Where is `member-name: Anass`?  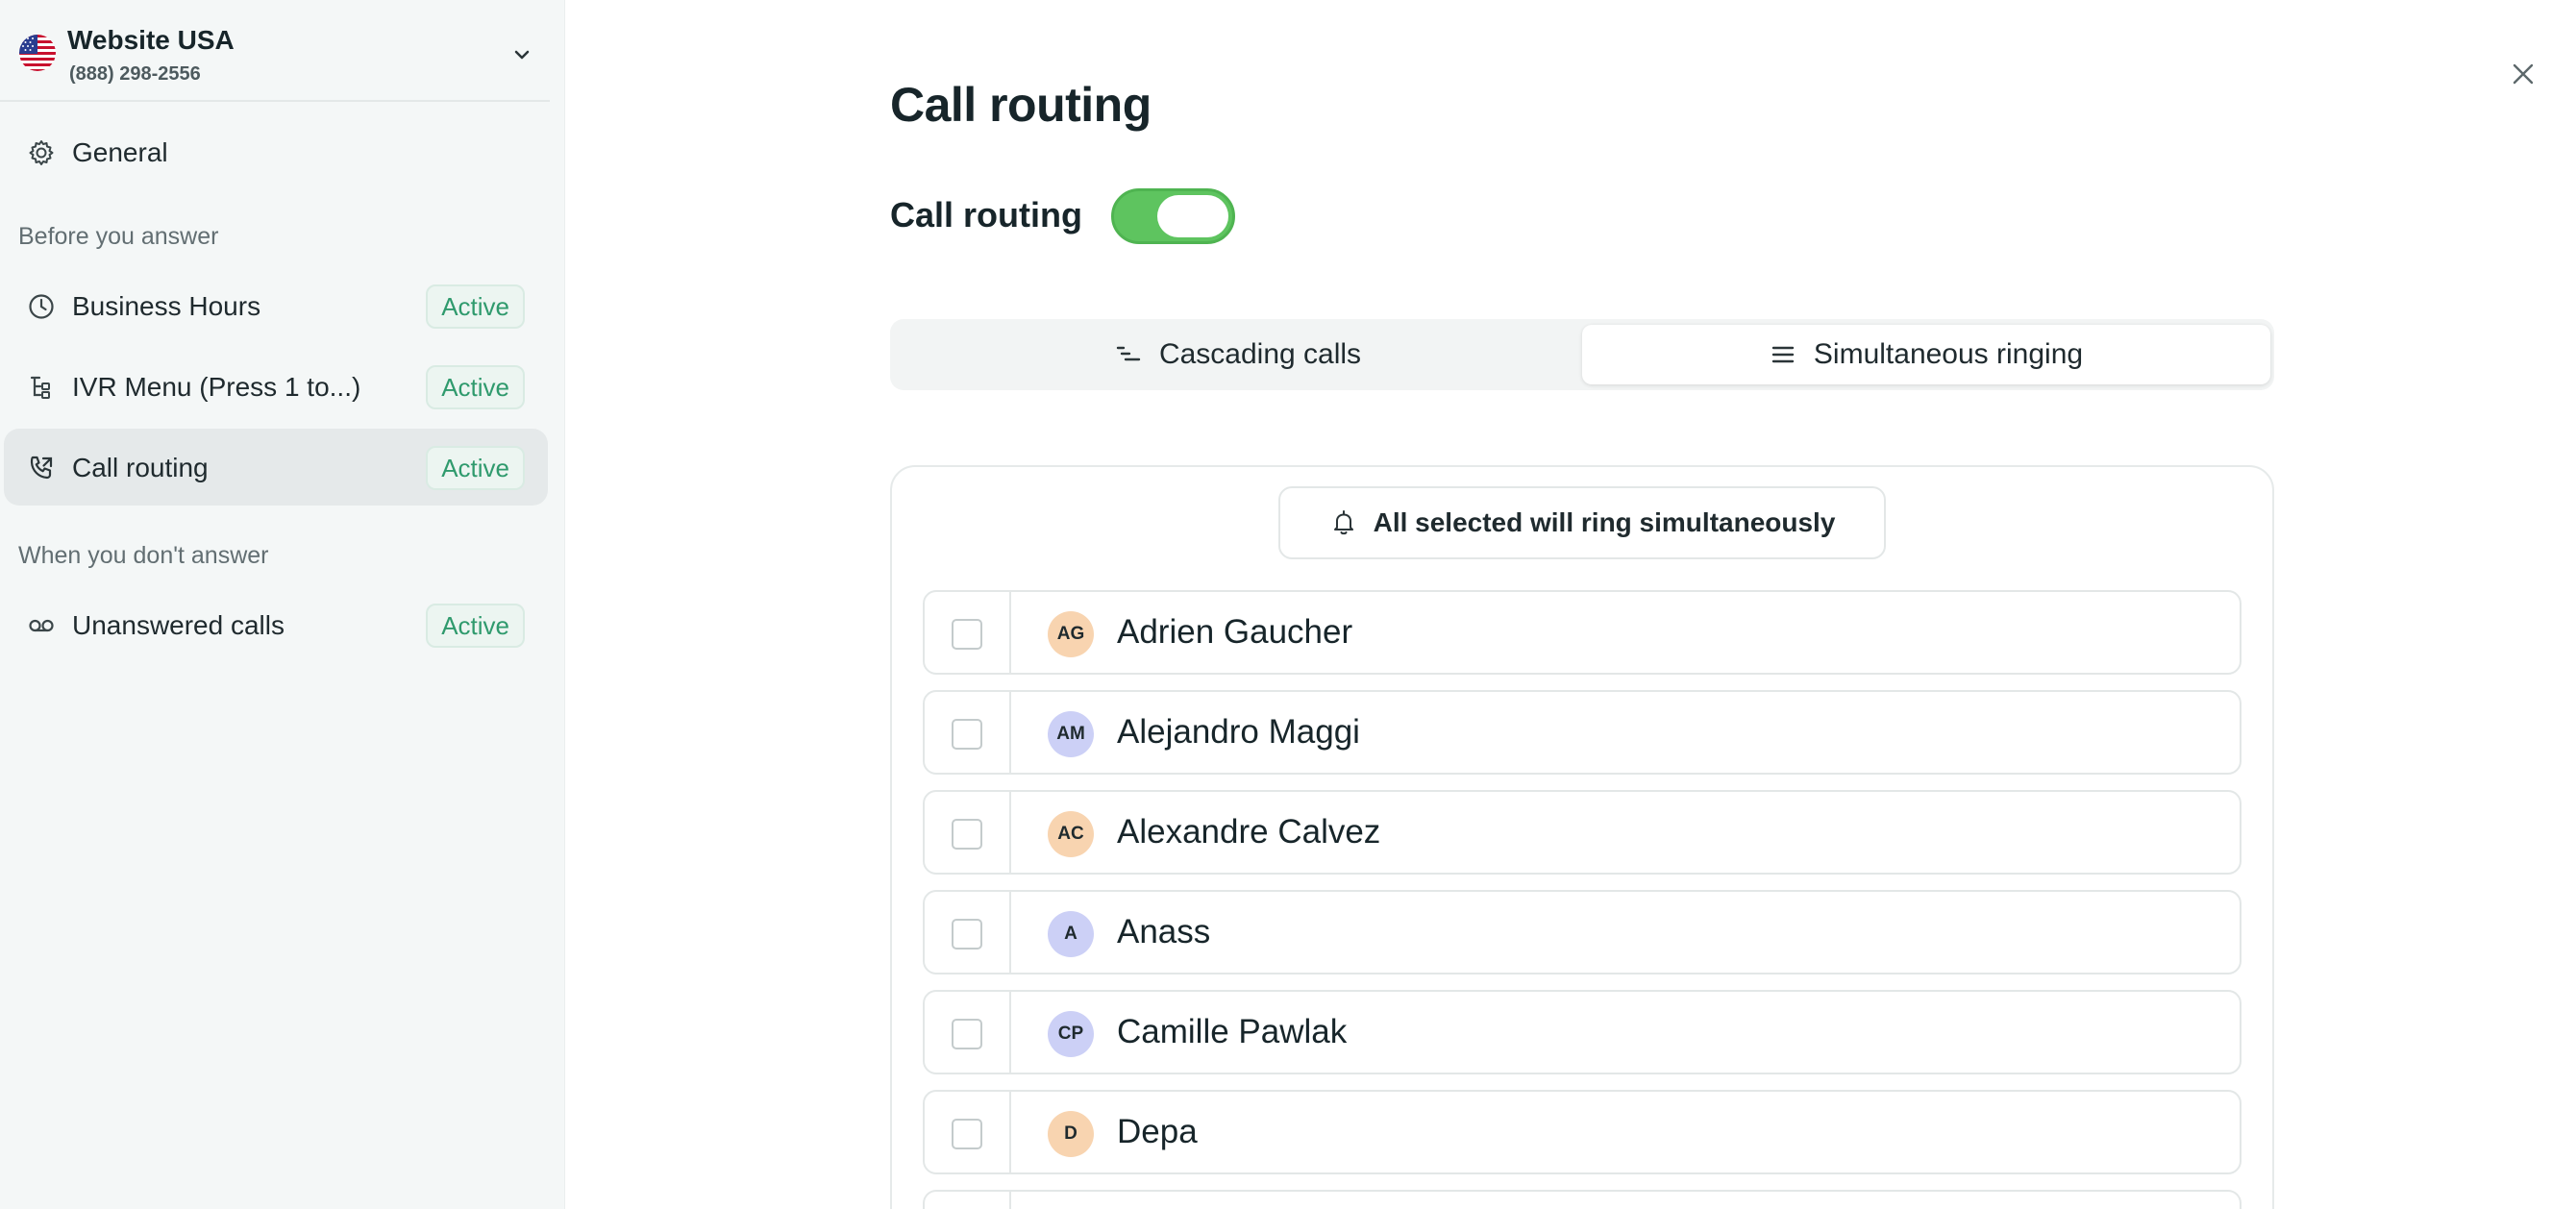
member-name: Anass is located at coordinates (1164, 931).